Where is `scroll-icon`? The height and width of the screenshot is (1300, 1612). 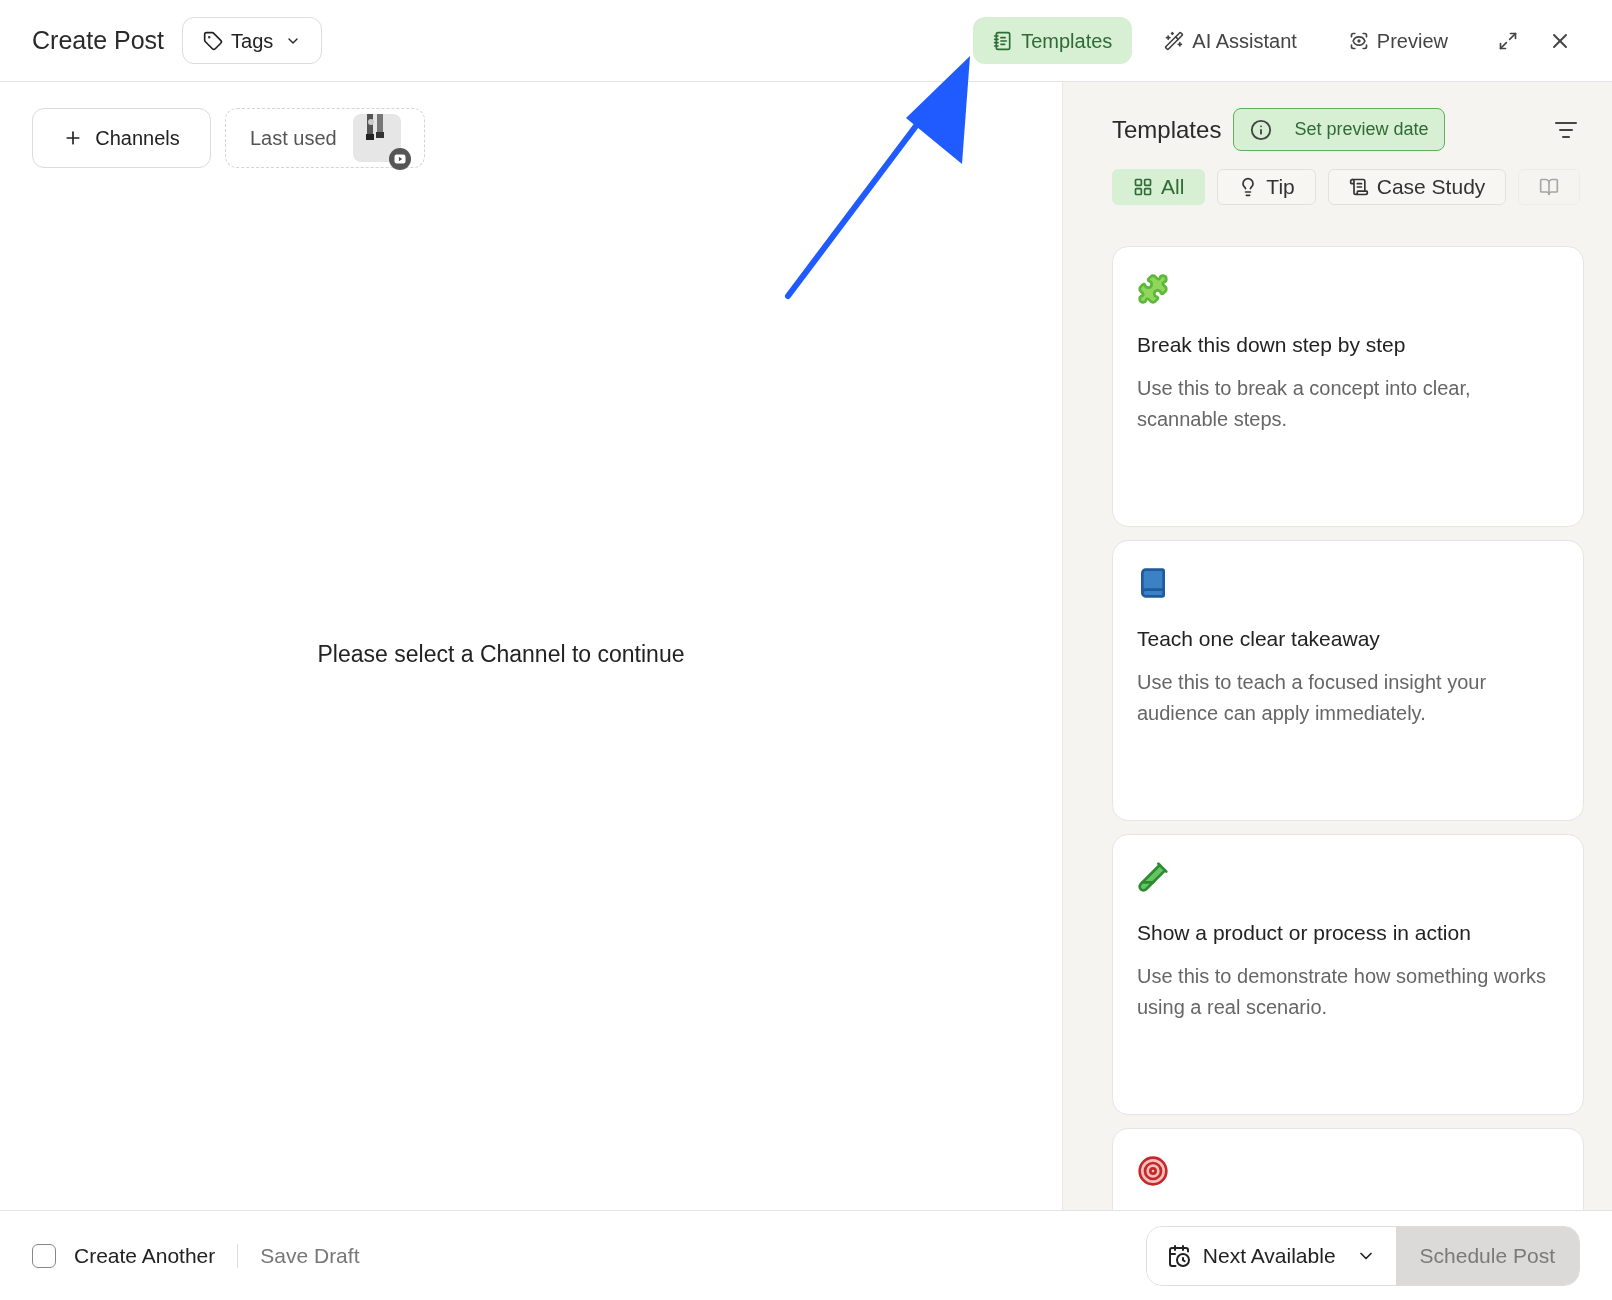 scroll-icon is located at coordinates (1358, 187).